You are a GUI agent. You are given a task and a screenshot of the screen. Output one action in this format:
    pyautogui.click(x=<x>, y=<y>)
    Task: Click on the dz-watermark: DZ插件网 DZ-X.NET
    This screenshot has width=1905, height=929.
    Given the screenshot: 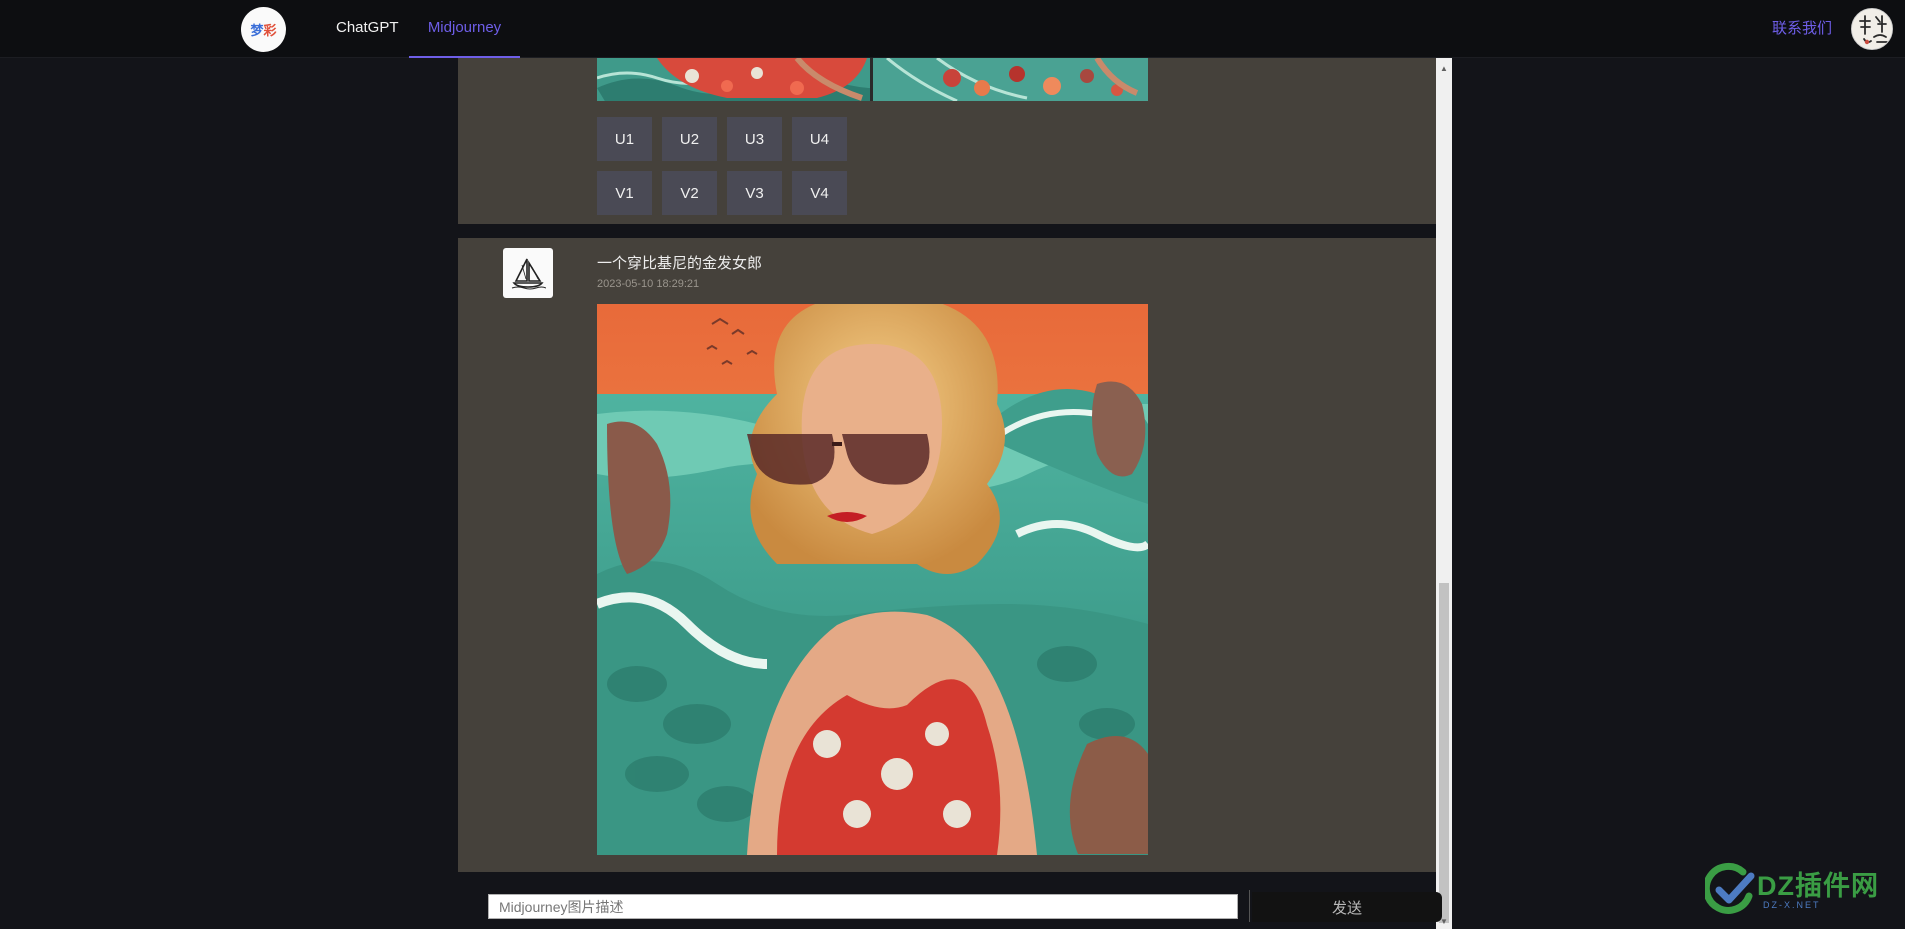 What is the action you would take?
    pyautogui.click(x=1800, y=889)
    